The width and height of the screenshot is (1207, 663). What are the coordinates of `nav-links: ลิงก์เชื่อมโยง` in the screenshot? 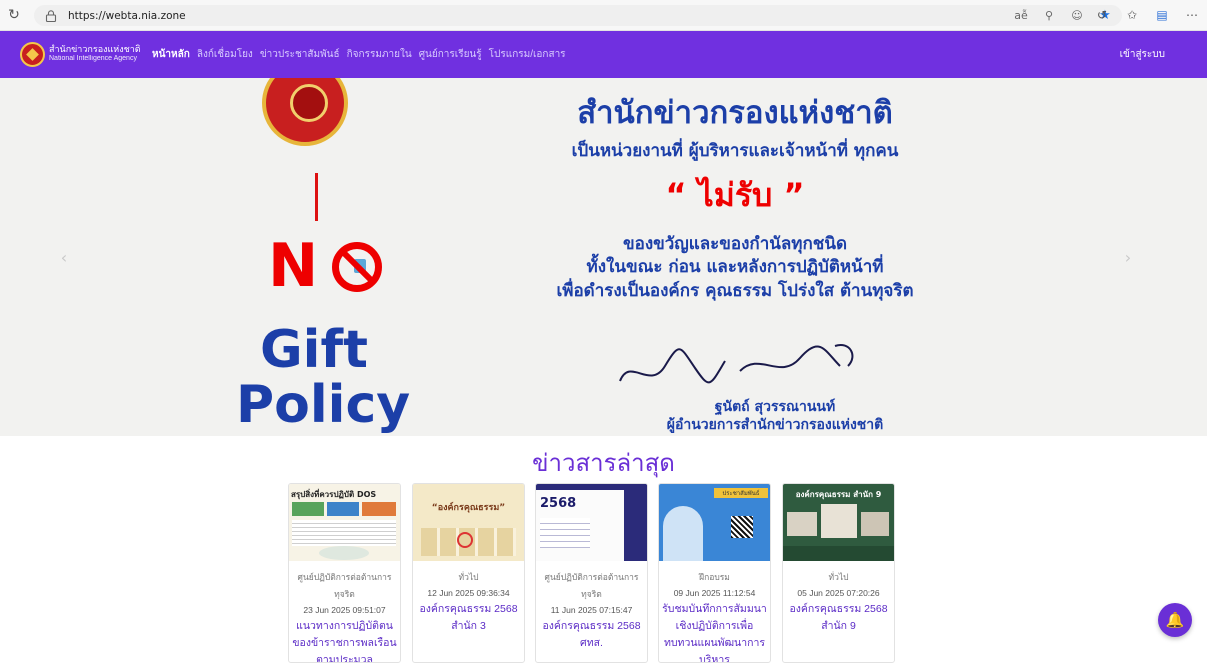 It's located at (225, 54).